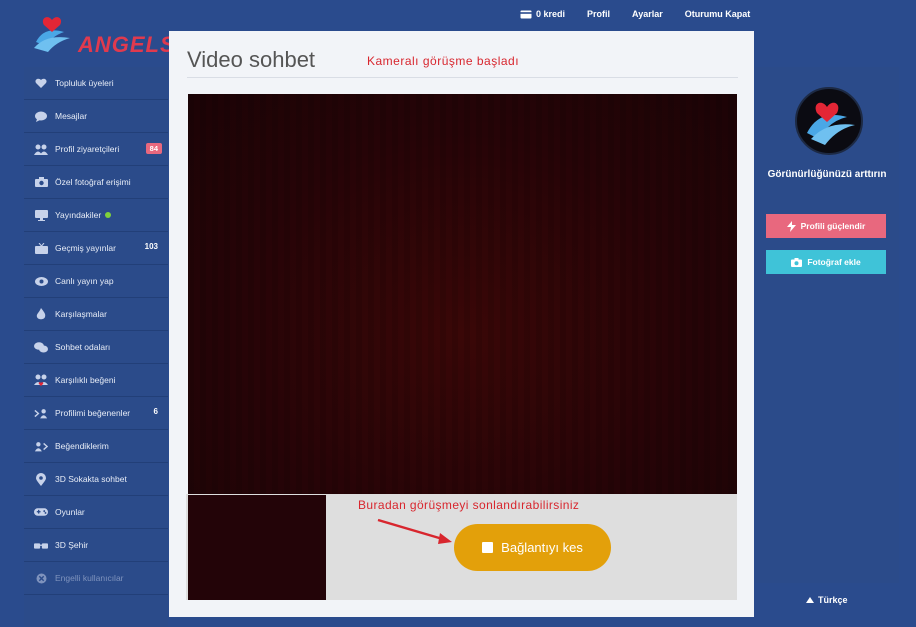 The width and height of the screenshot is (916, 627). What do you see at coordinates (41, 413) in the screenshot?
I see `liked-me-icon` at bounding box center [41, 413].